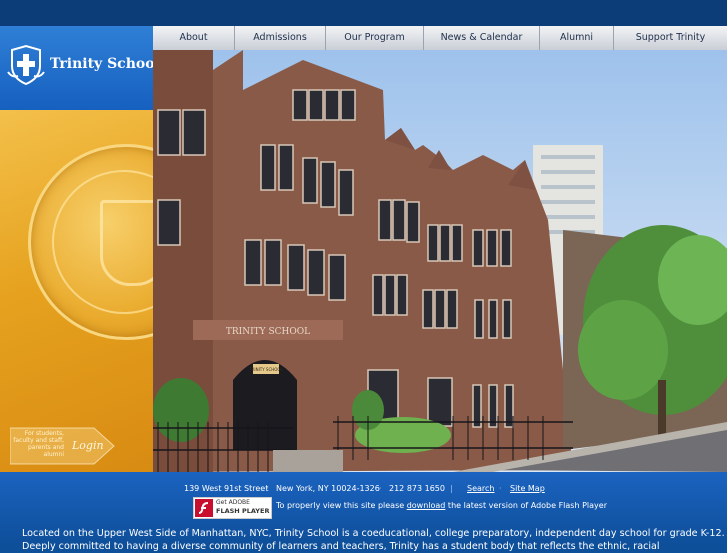  What do you see at coordinates (268, 332) in the screenshot?
I see `building-sign: TRINITY SCHOOL` at bounding box center [268, 332].